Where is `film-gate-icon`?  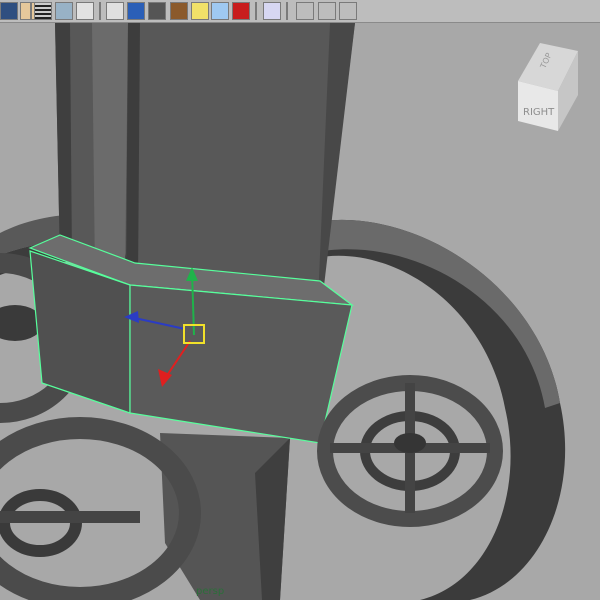 film-gate-icon is located at coordinates (327, 11).